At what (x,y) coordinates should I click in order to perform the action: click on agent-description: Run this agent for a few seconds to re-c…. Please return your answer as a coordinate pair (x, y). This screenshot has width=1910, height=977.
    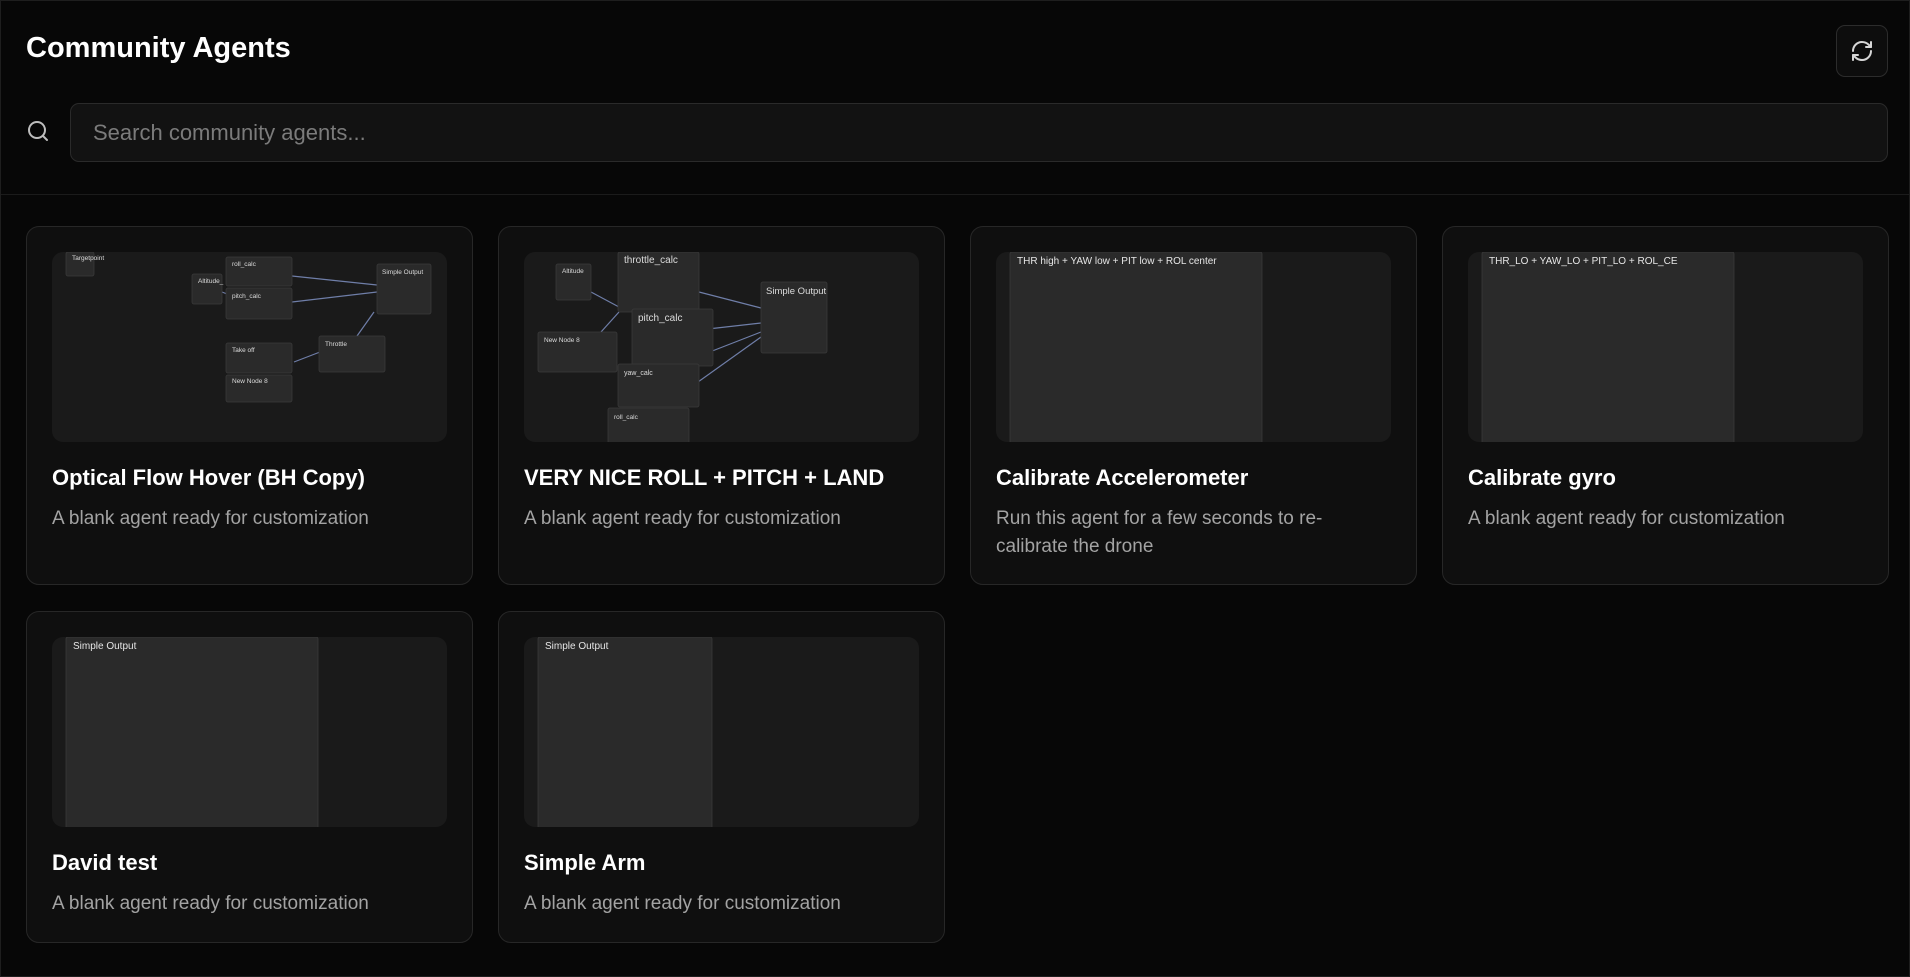
    Looking at the image, I should click on (1159, 532).